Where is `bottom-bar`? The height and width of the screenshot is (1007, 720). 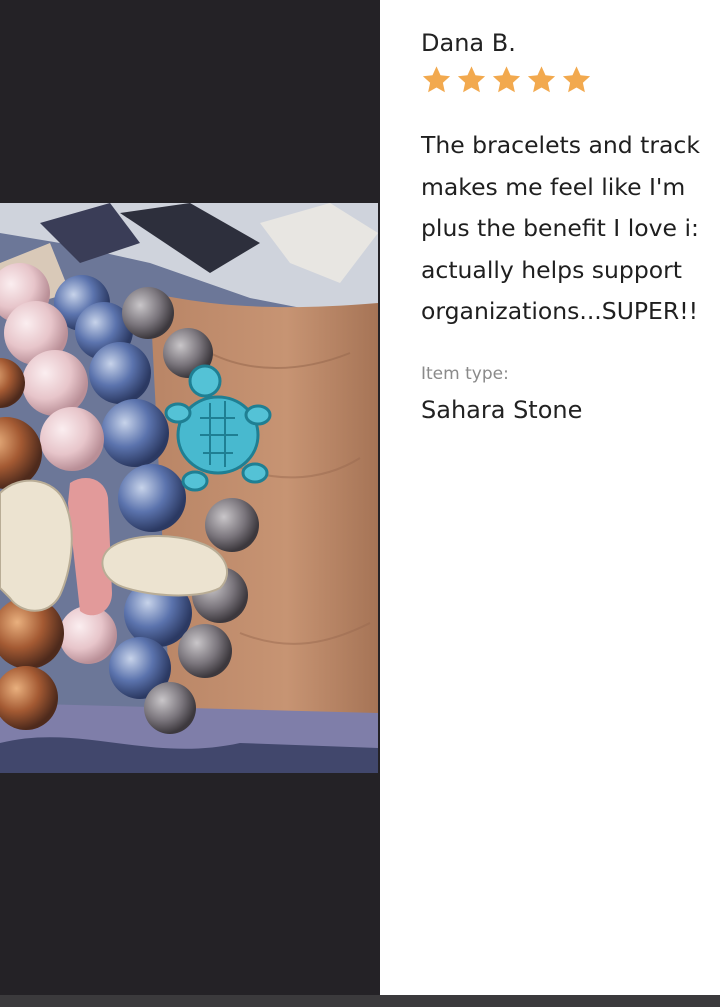
bottom-bar is located at coordinates (360, 1001).